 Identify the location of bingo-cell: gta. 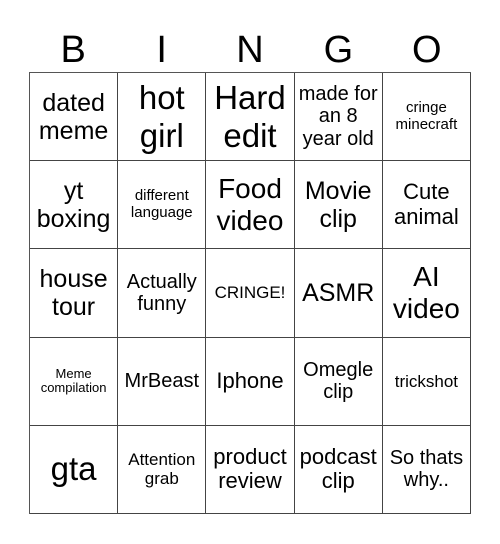
(74, 469).